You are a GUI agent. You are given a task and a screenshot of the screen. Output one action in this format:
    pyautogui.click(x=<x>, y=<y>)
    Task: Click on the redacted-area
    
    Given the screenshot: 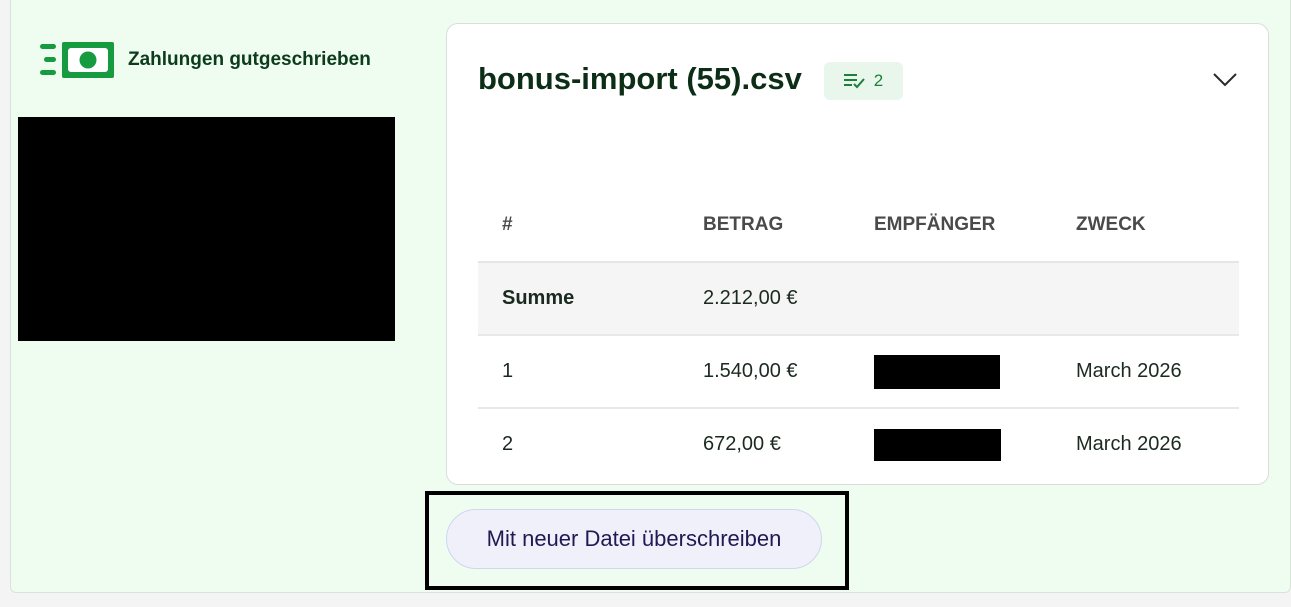 What is the action you would take?
    pyautogui.click(x=206, y=229)
    